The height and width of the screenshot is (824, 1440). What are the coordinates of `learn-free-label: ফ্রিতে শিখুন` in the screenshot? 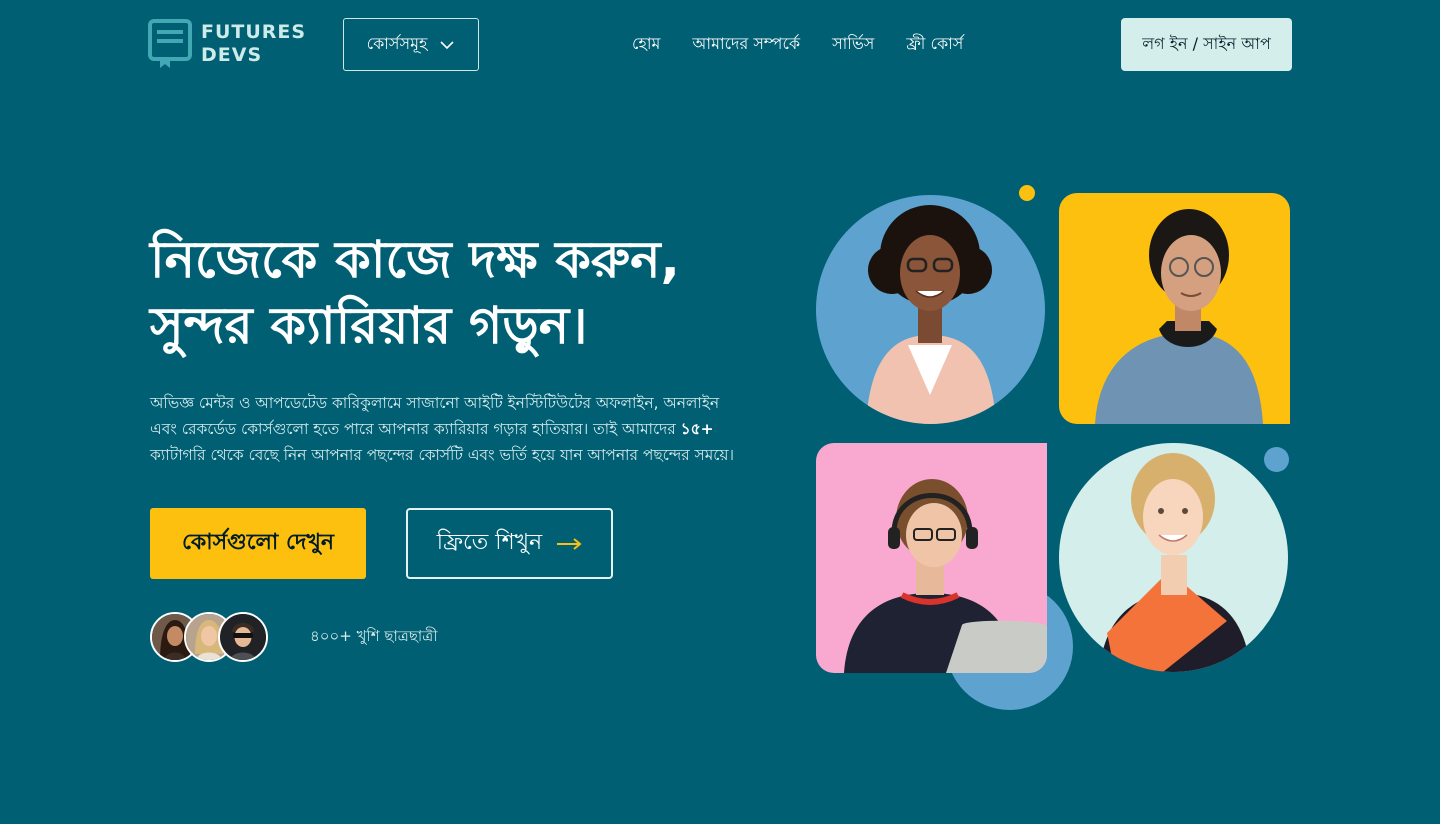 It's located at (489, 542).